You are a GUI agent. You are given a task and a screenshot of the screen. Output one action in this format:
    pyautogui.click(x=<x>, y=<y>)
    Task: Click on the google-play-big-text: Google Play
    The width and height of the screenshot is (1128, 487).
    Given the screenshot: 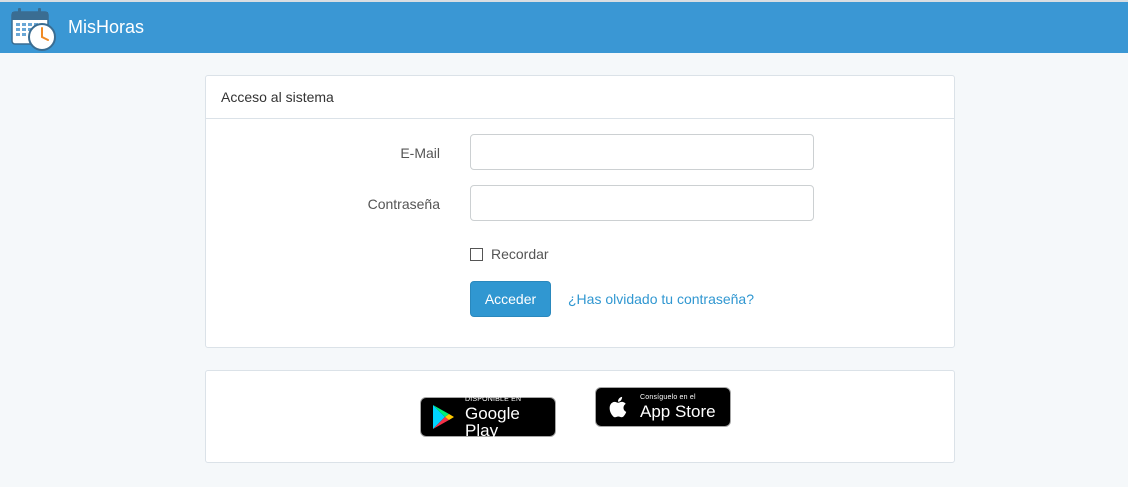 What is the action you would take?
    pyautogui.click(x=492, y=421)
    